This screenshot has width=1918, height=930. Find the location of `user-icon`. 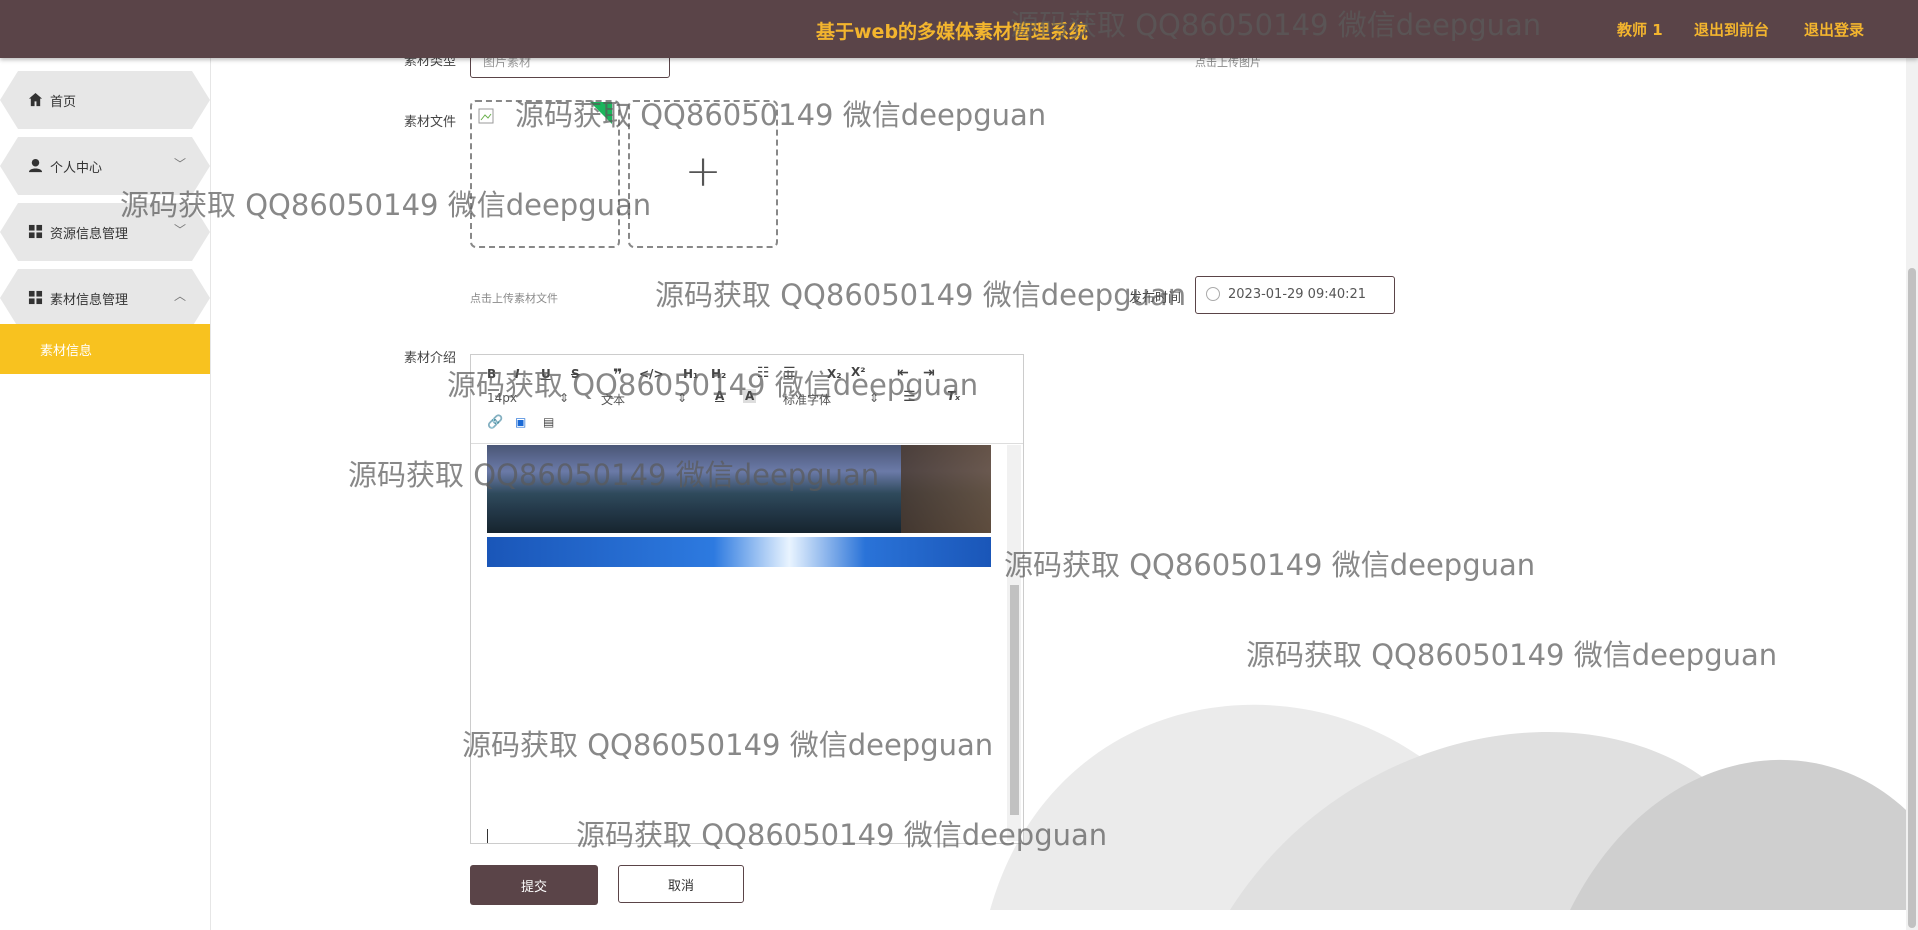

user-icon is located at coordinates (35, 165).